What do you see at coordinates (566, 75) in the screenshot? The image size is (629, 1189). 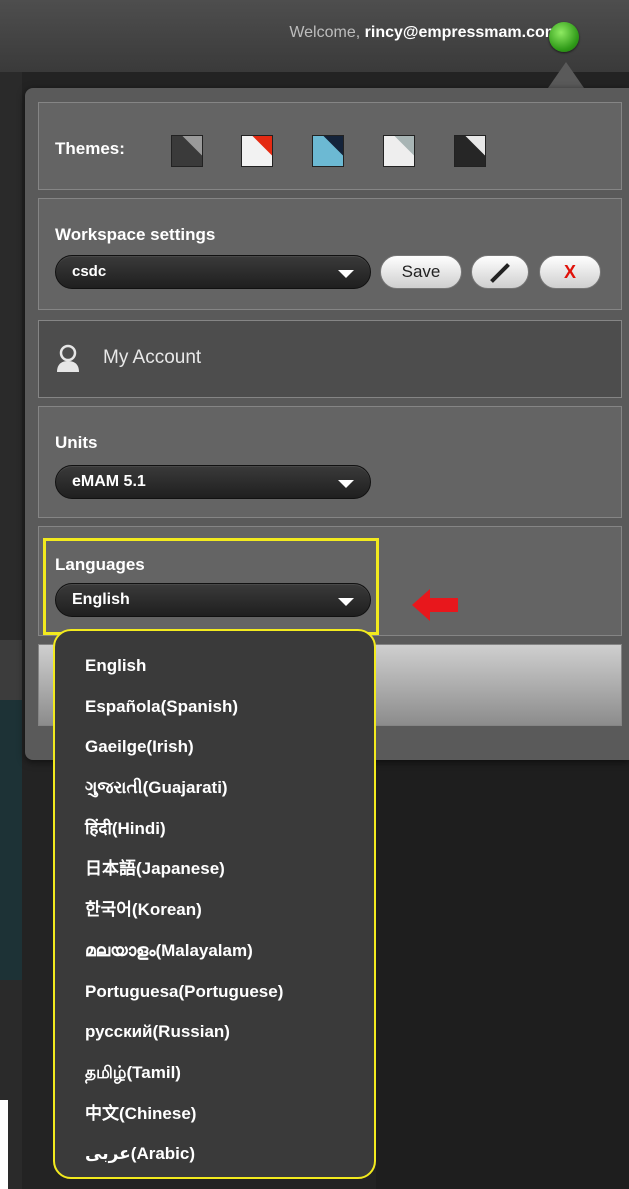 I see `popup-caret` at bounding box center [566, 75].